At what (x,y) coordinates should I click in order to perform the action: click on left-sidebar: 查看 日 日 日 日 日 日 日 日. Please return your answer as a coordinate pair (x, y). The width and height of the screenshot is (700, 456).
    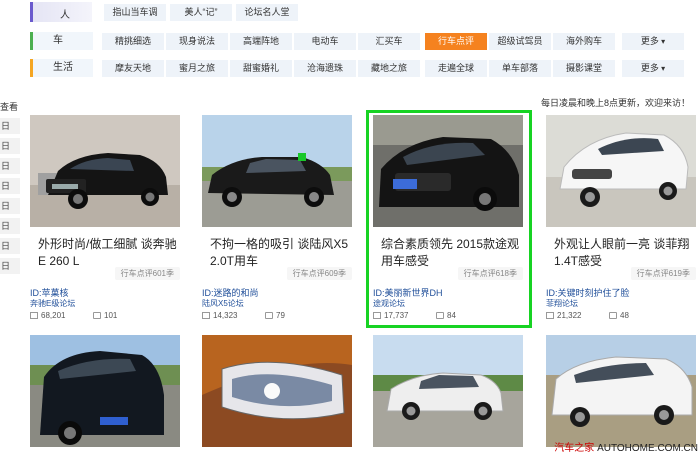
    Looking at the image, I should click on (11, 187).